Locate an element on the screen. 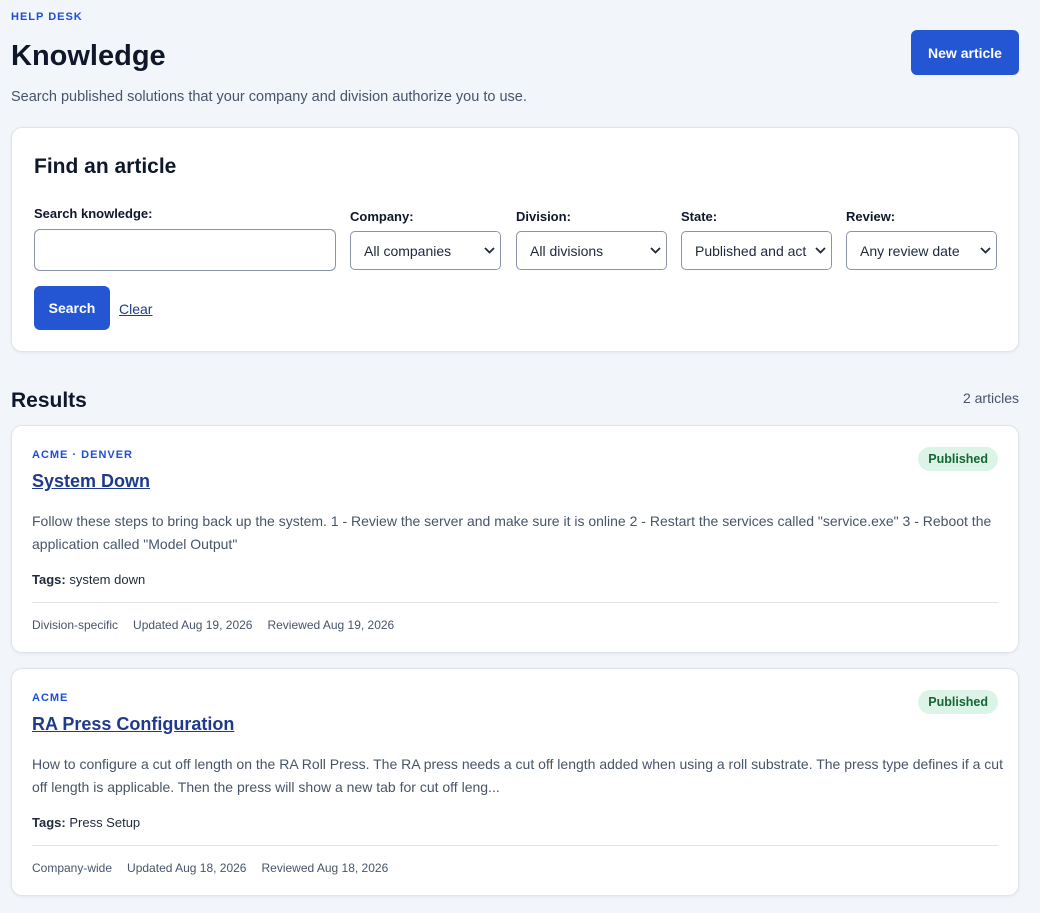 The image size is (1040, 913). review-select: Any review date is located at coordinates (921, 250).